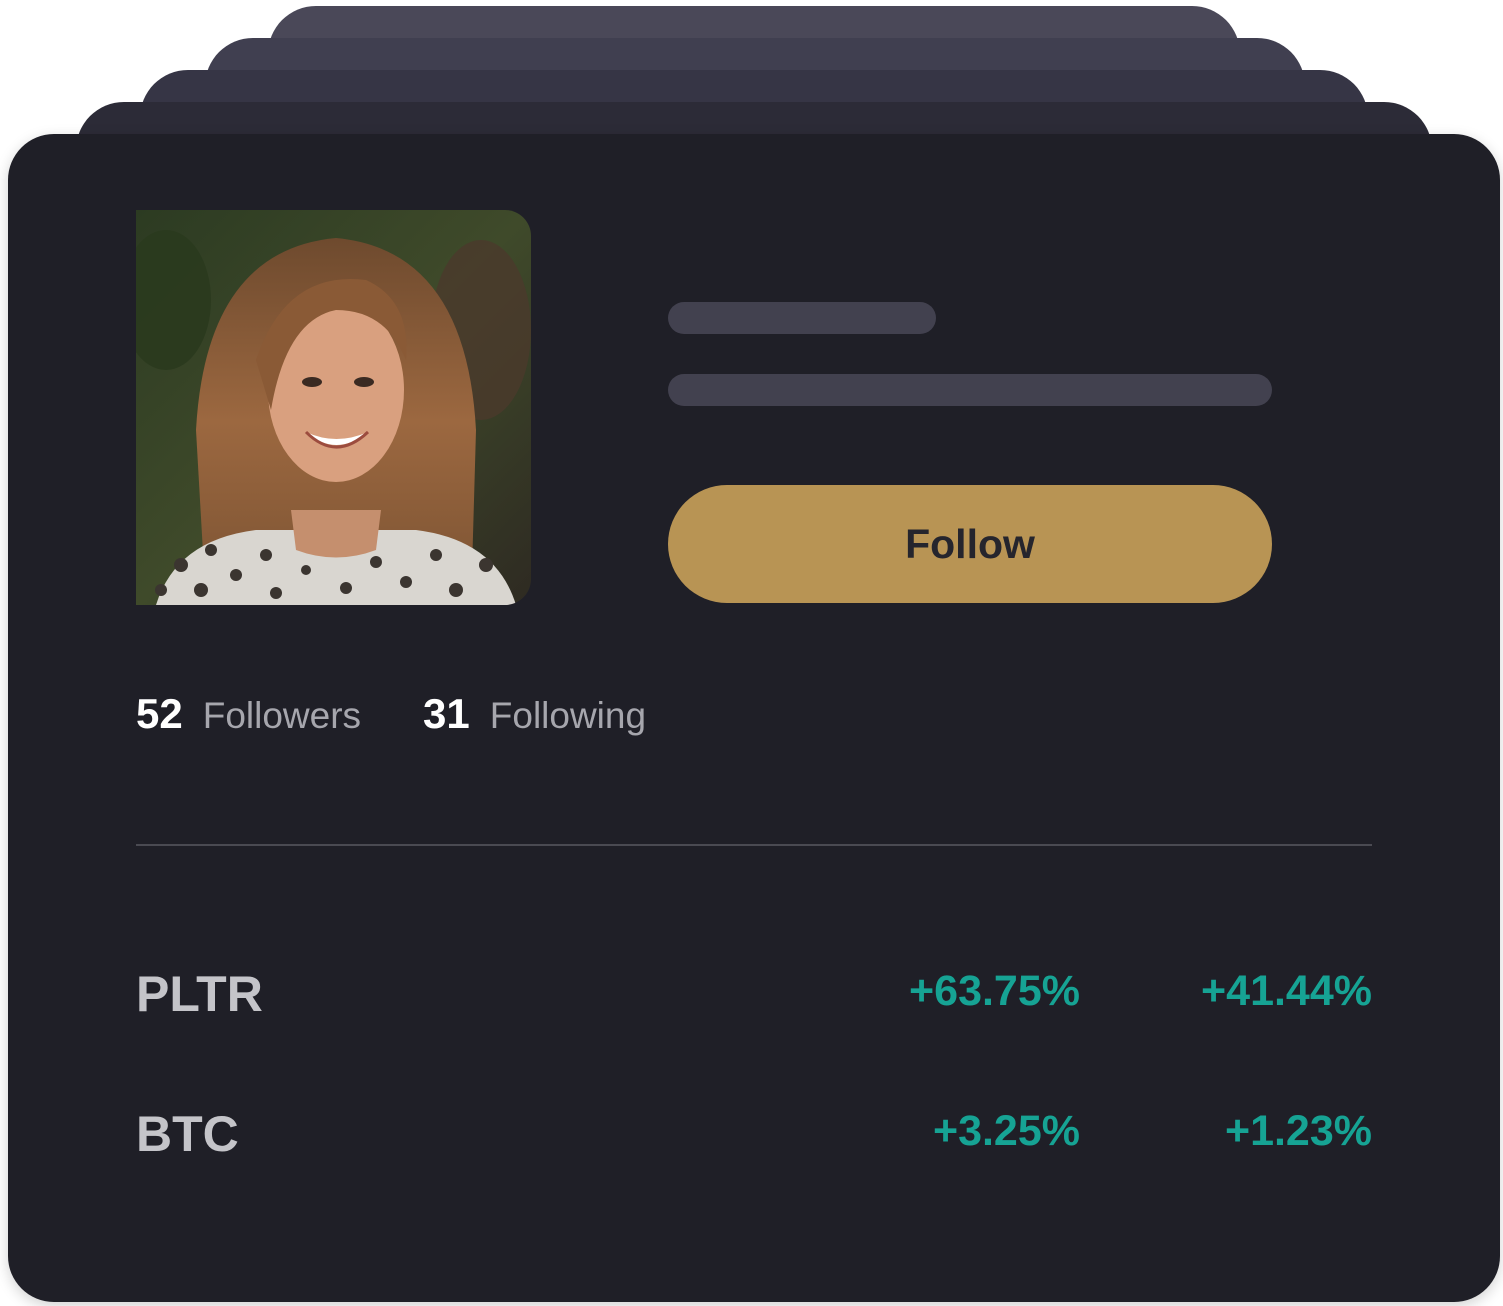  I want to click on following-count: 31, so click(446, 713).